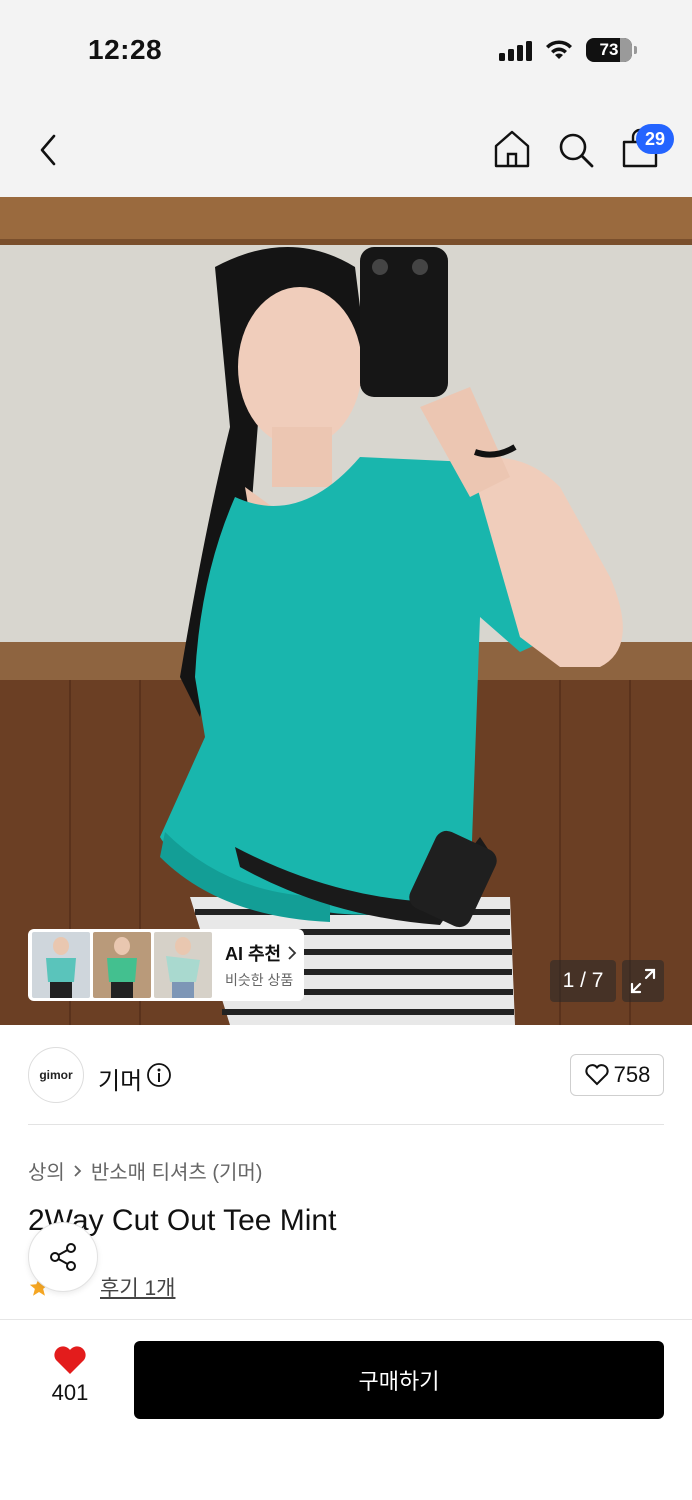  Describe the element at coordinates (56, 1075) in the screenshot. I see `brand-logo: gimor` at that location.